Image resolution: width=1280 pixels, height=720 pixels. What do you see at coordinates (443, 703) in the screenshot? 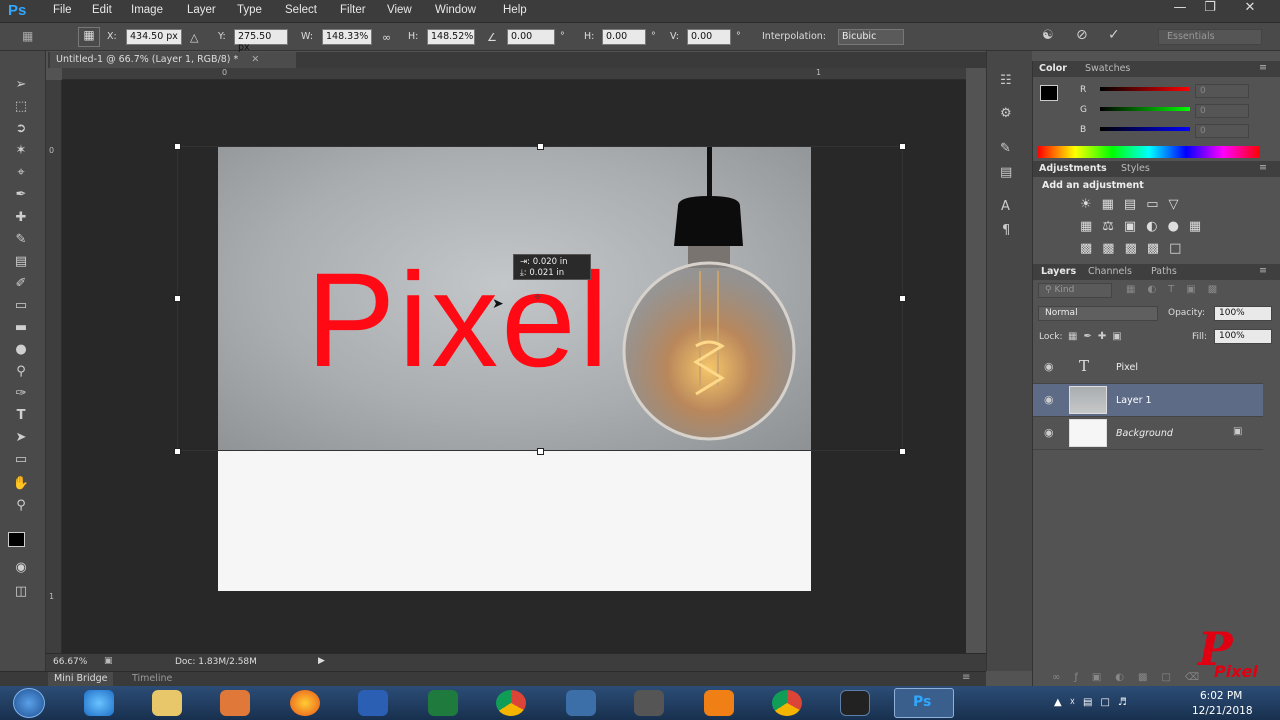
I see `excel-icon` at bounding box center [443, 703].